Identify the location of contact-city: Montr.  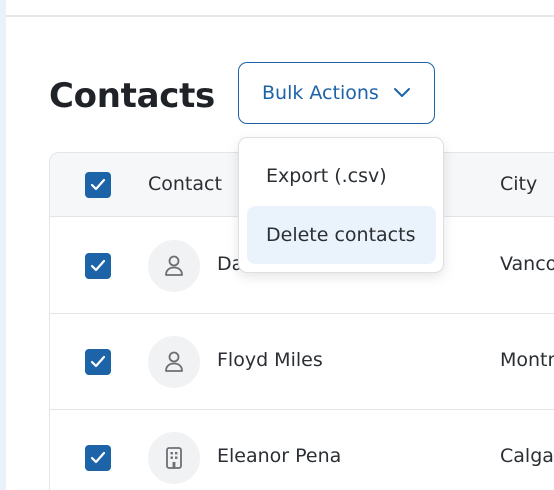
(527, 360).